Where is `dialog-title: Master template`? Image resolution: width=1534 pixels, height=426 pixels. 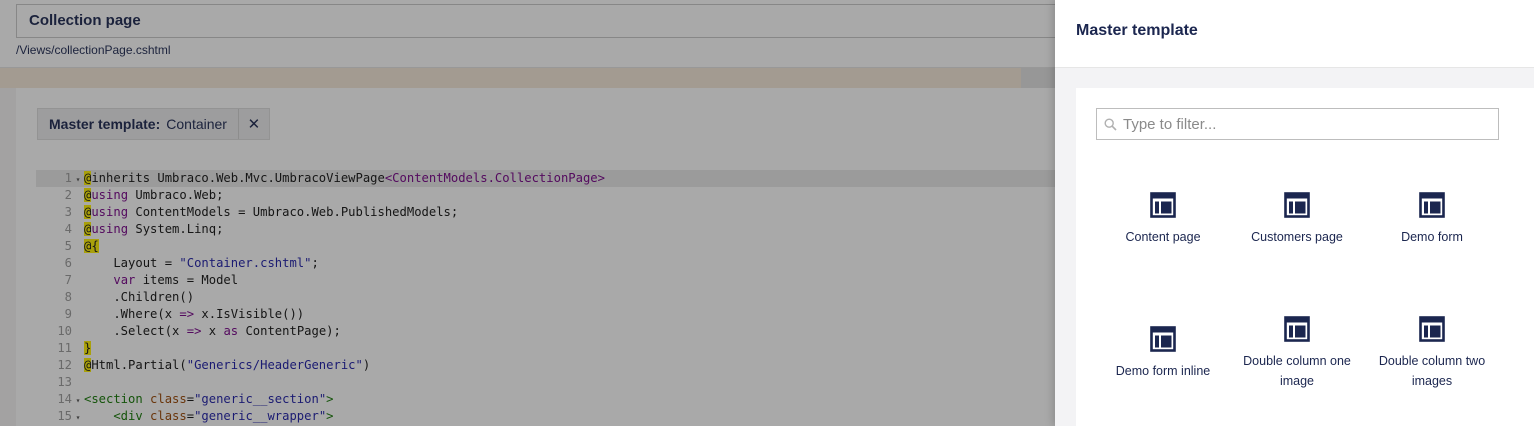 dialog-title: Master template is located at coordinates (1137, 30).